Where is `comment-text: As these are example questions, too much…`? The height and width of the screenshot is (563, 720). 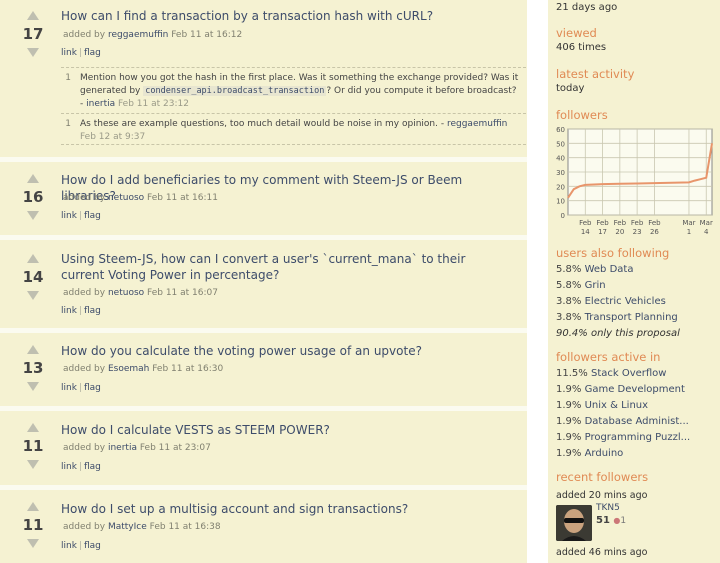
comment-text: As these are example questions, too much… is located at coordinates (300, 131).